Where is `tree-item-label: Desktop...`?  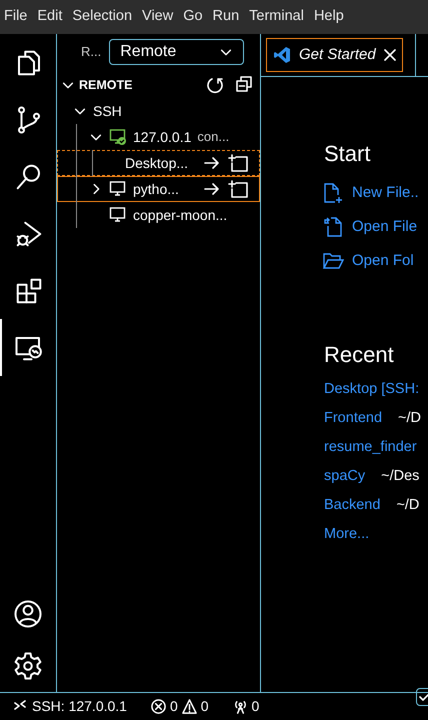 tree-item-label: Desktop... is located at coordinates (156, 163).